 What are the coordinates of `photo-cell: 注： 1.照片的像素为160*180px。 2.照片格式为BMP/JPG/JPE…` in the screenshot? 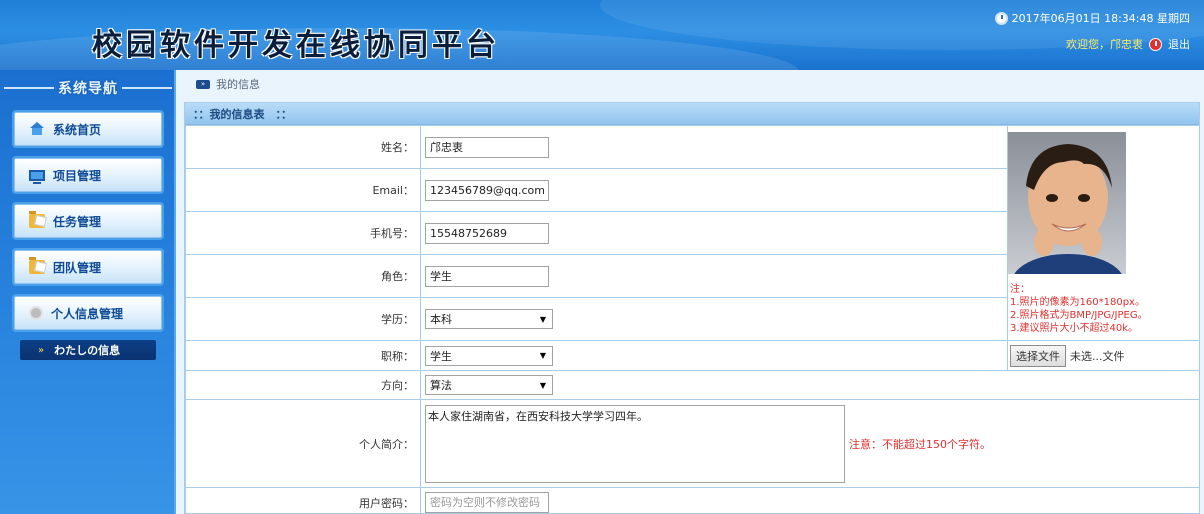 It's located at (1103, 233).